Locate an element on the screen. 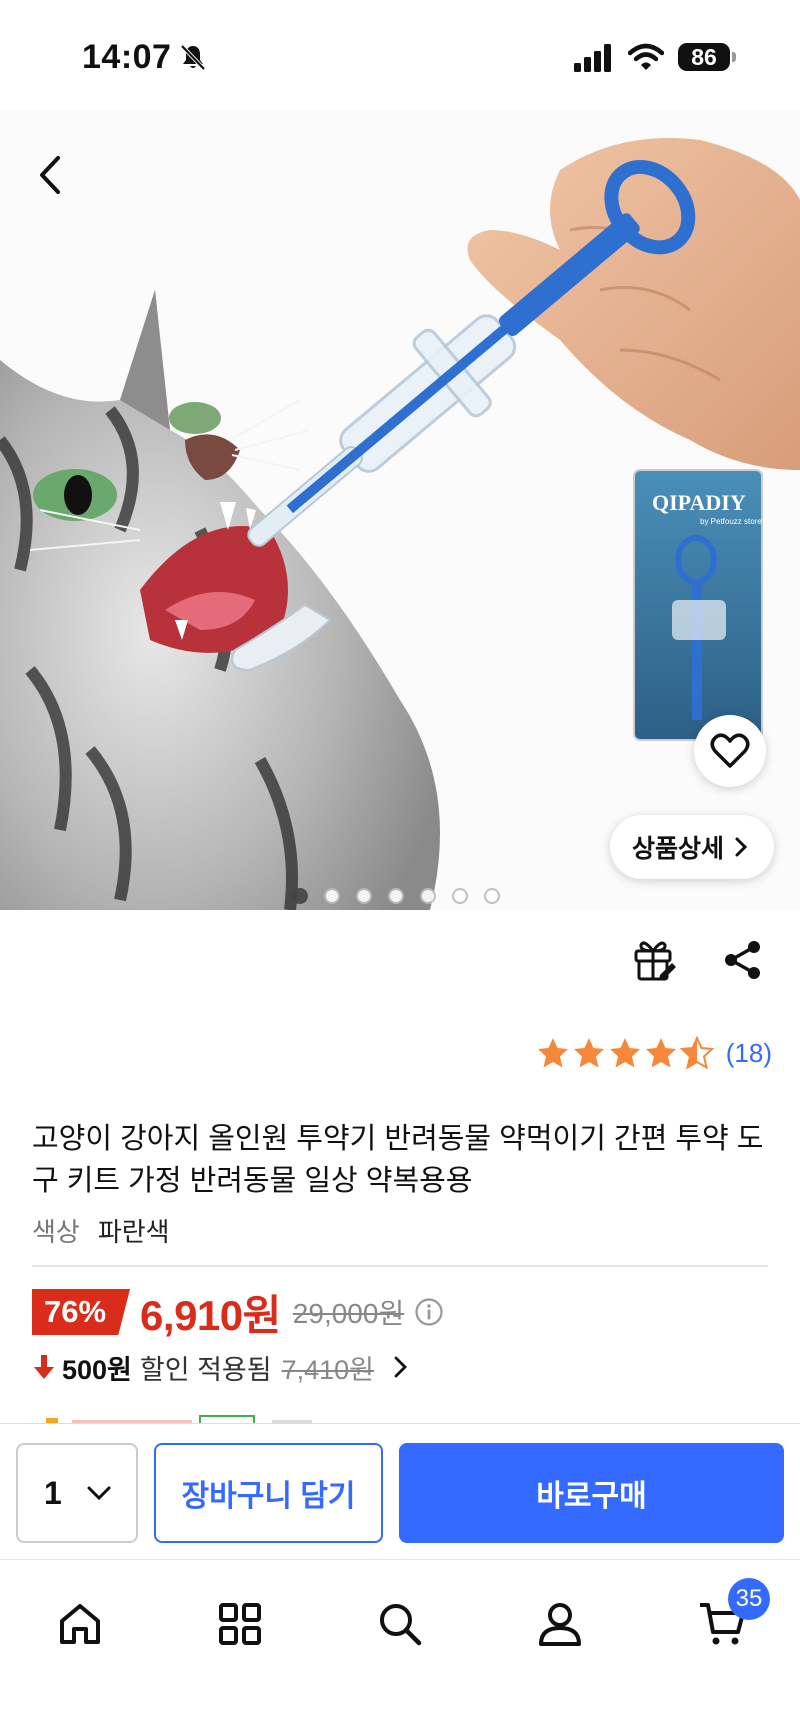  bell-muted-icon is located at coordinates (193, 57).